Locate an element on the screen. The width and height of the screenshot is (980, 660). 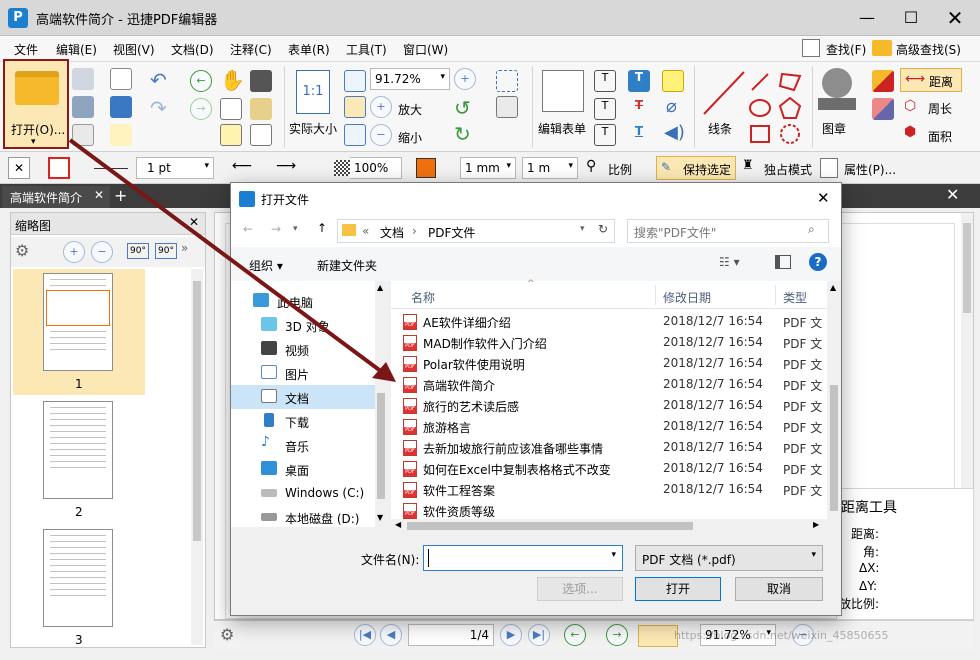
callout-arrow is located at coordinates (232, 260).